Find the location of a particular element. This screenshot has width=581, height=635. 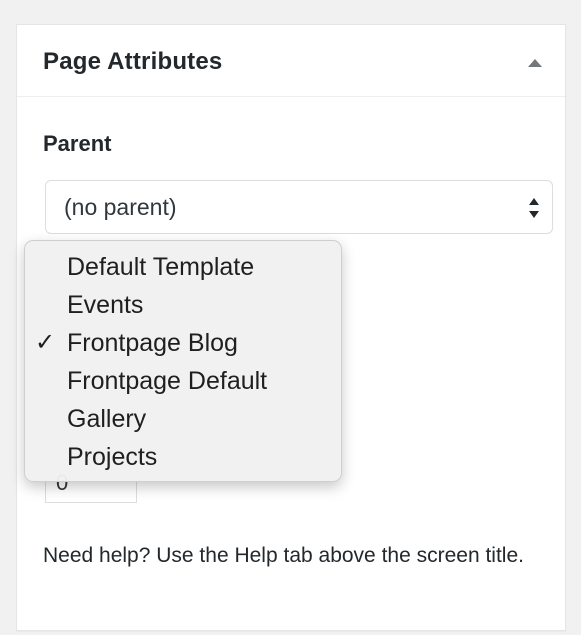

parent-label: Parent is located at coordinates (77, 143).